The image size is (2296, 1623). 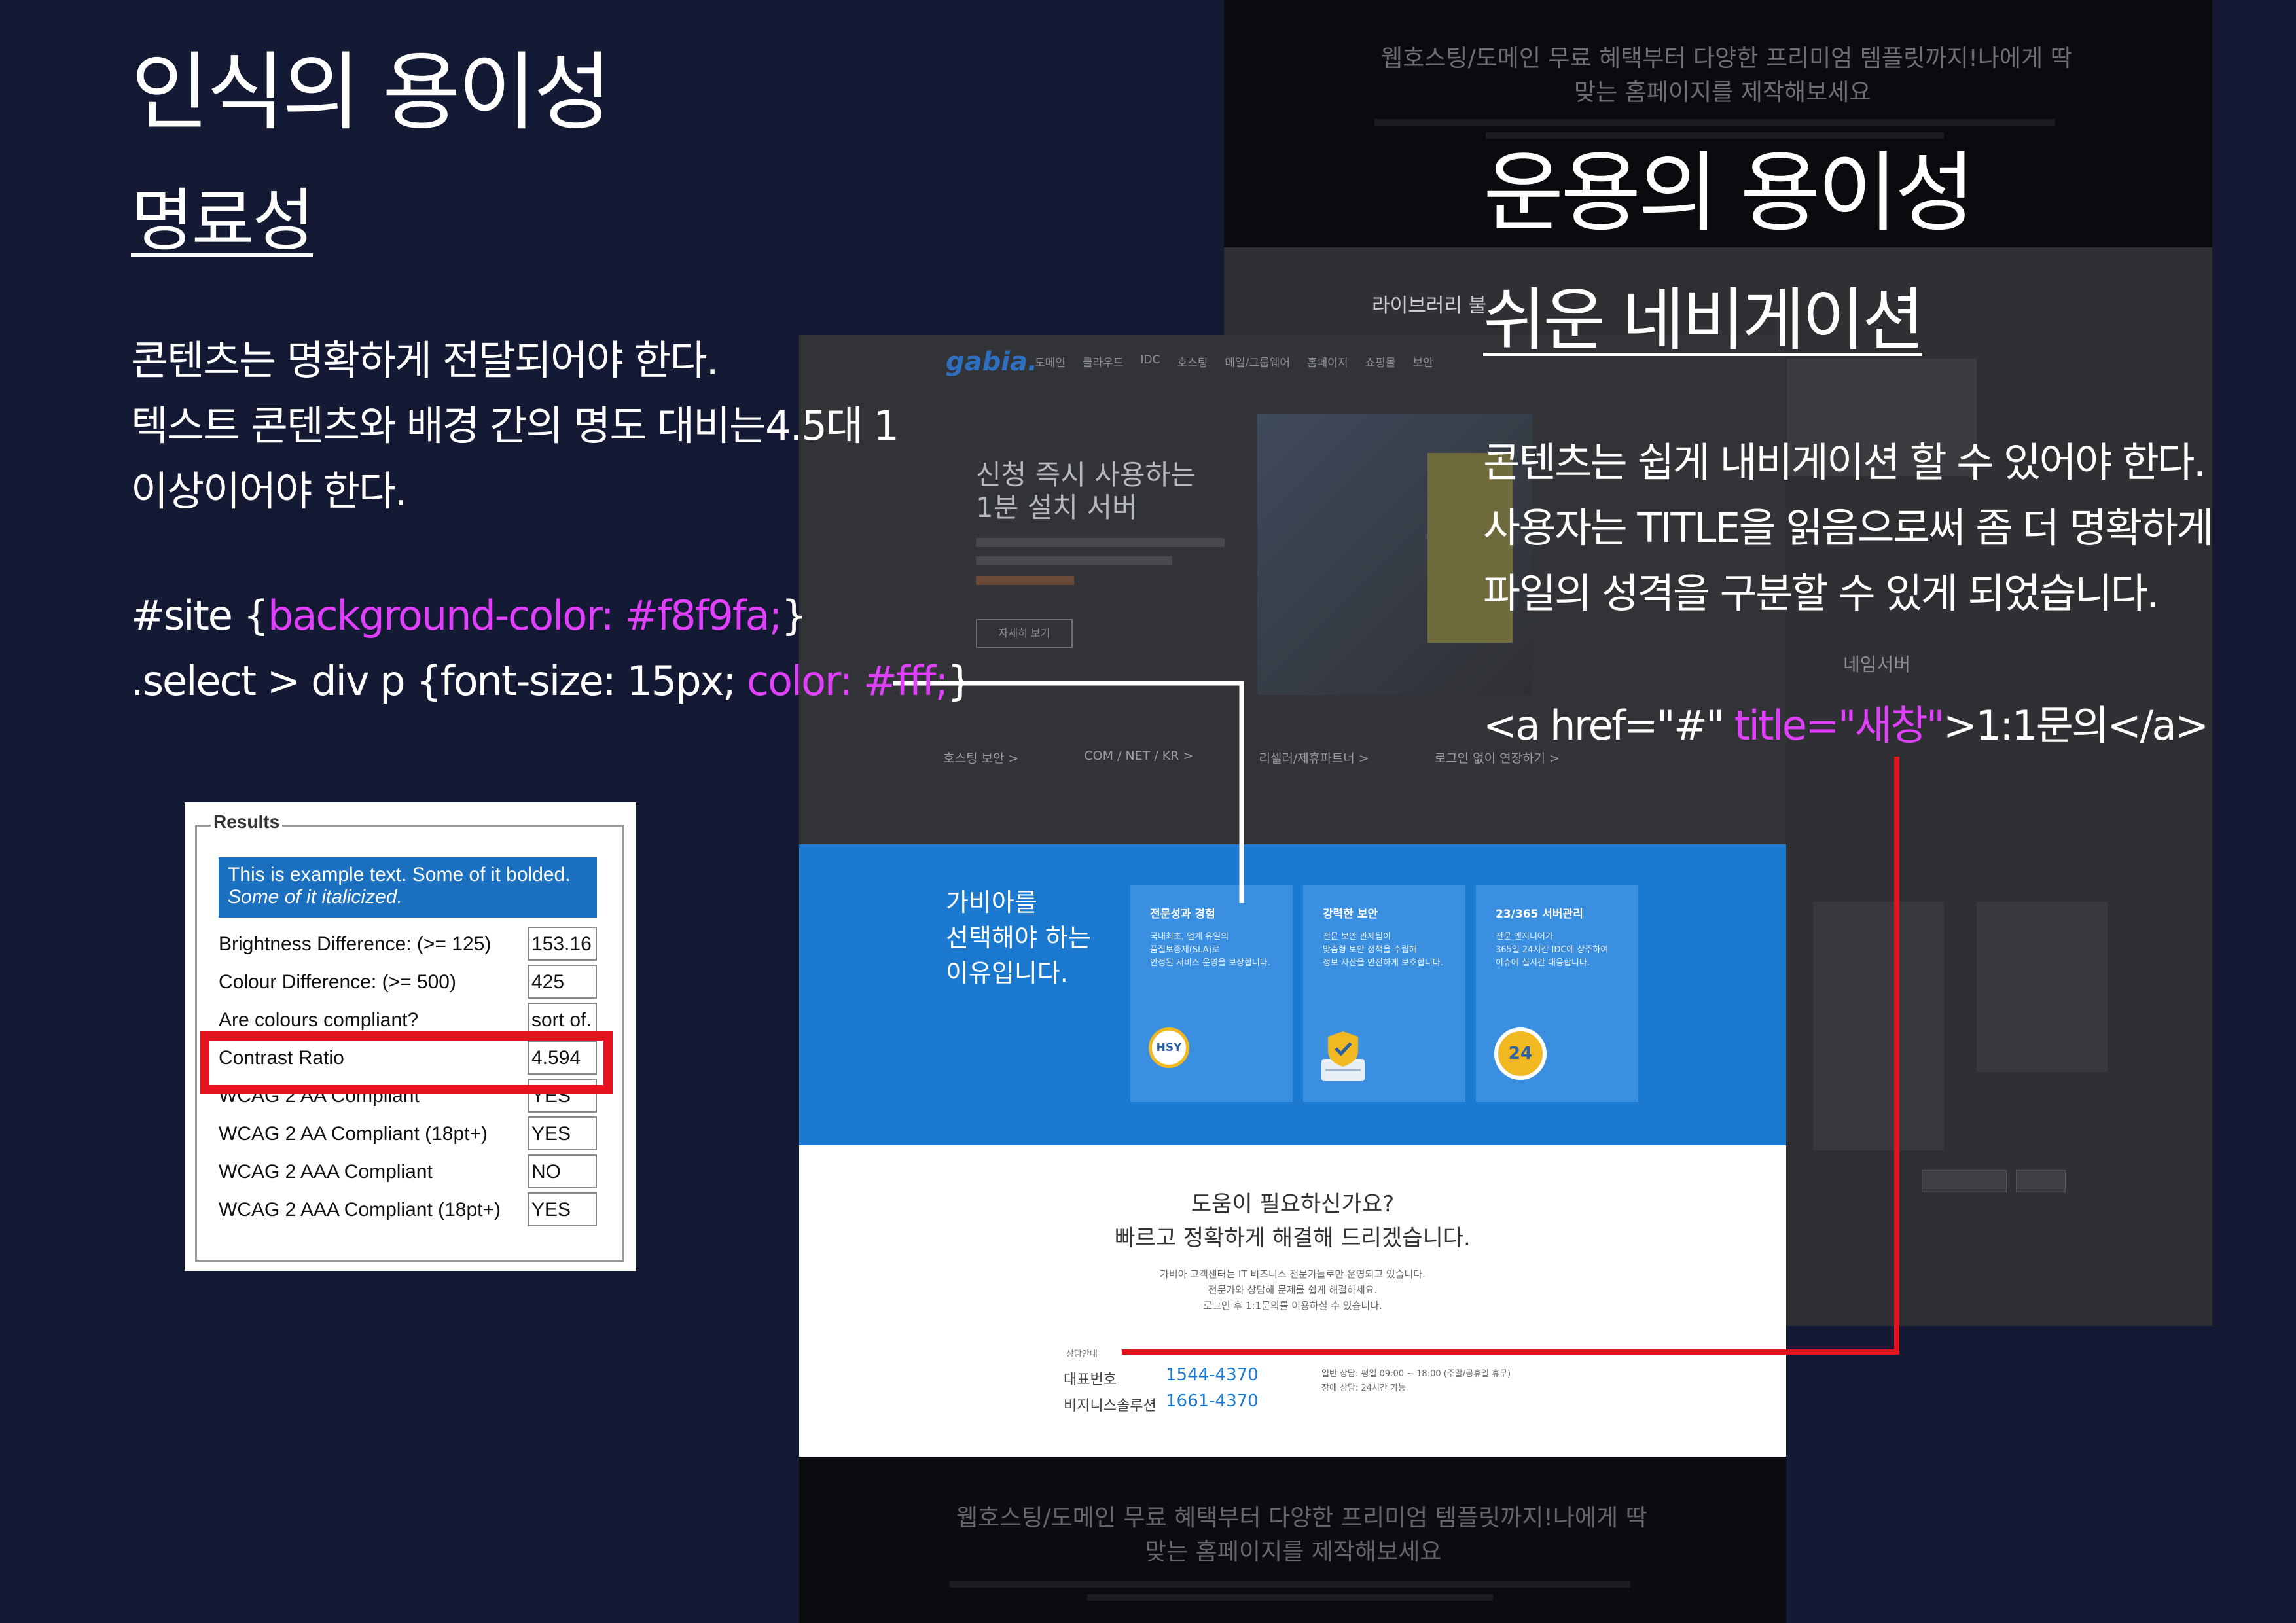 I want to click on code-line-anchor: <a href="#" title="새창">1:1문의</a>, so click(x=1846, y=721).